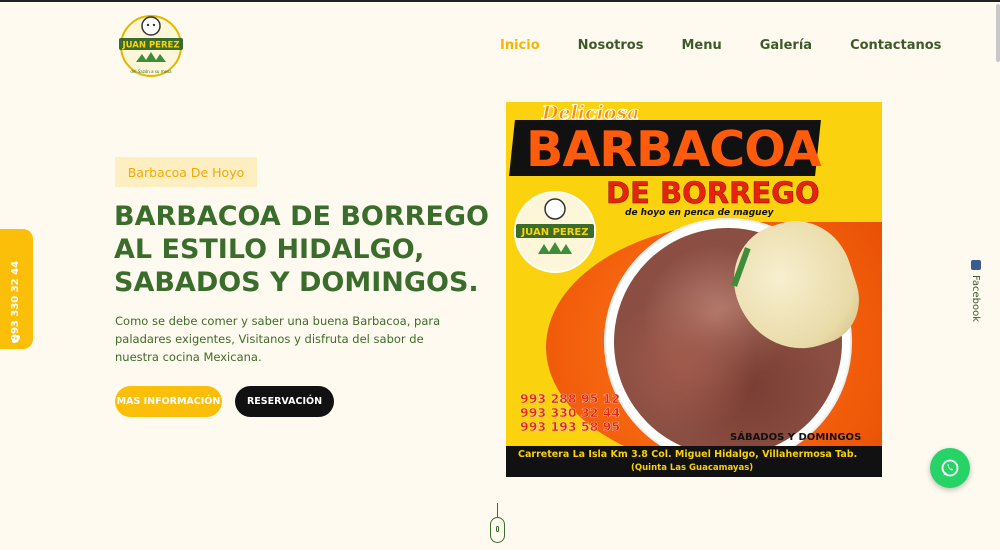 This screenshot has width=1000, height=550. I want to click on poster-phone: 993 330 32 44, so click(570, 412).